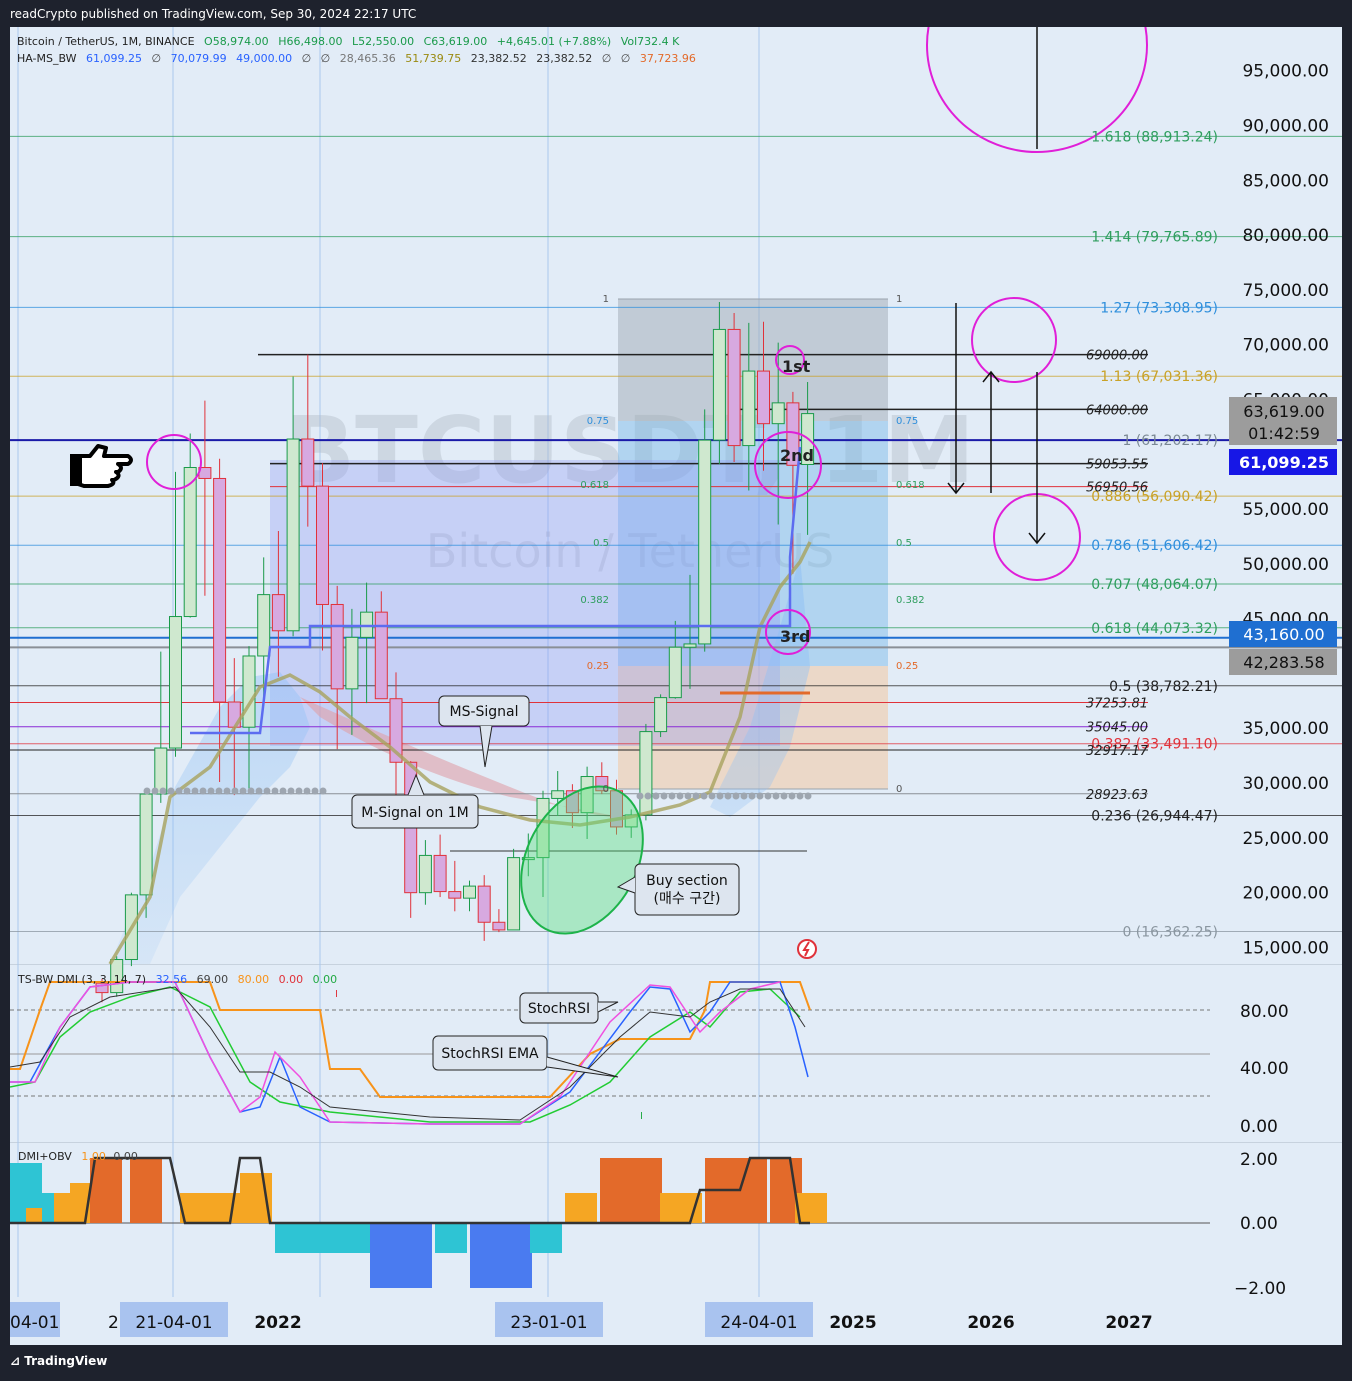 This screenshot has height=1381, width=1352. What do you see at coordinates (1285, 236) in the screenshot?
I see `price-tick: 80,000.00` at bounding box center [1285, 236].